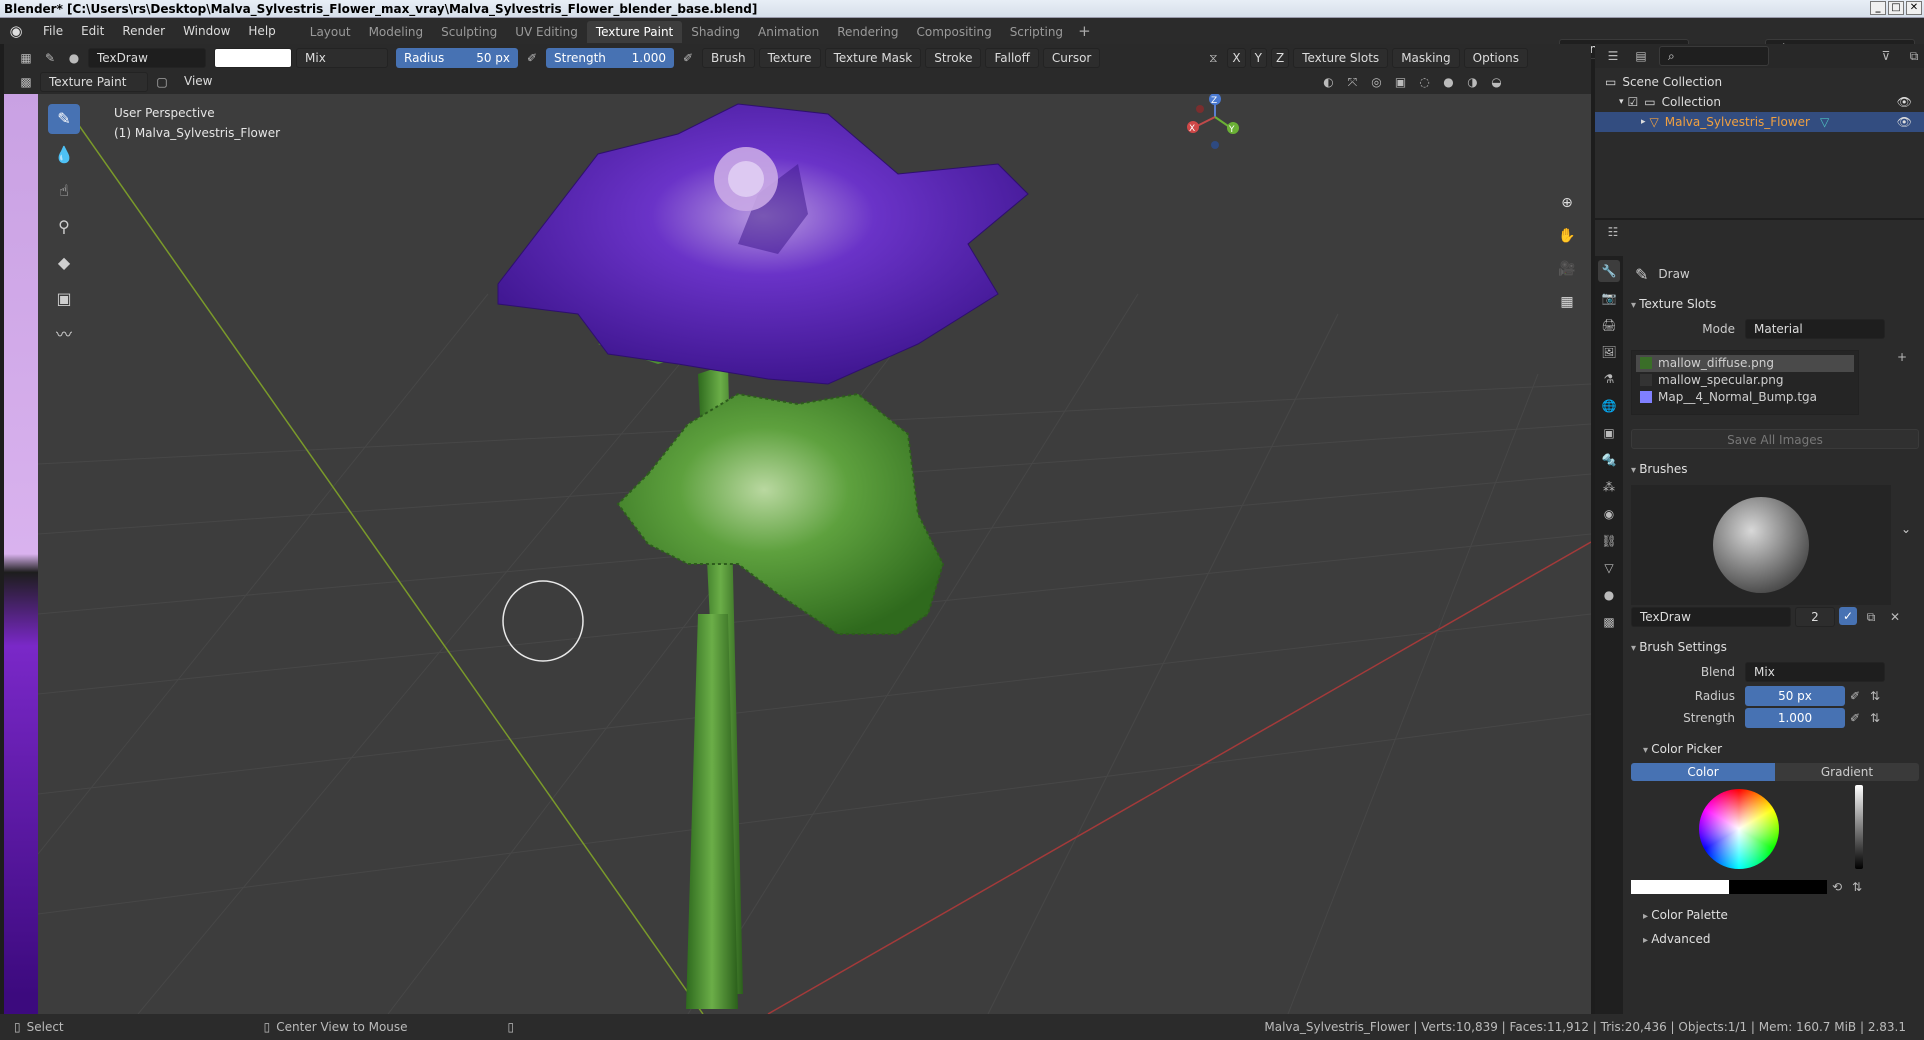 The image size is (1924, 1040). What do you see at coordinates (64, 155) in the screenshot?
I see `soften-tool-icon: 💧` at bounding box center [64, 155].